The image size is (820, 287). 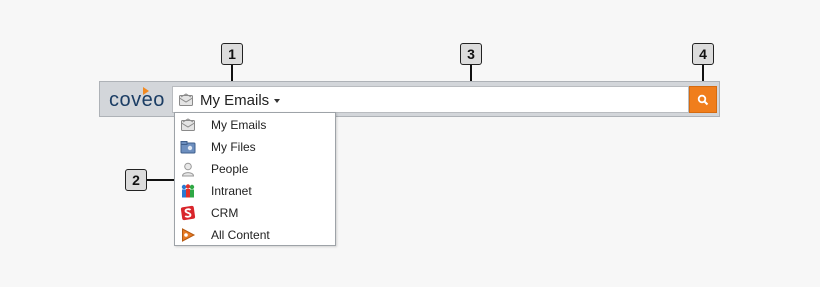 I want to click on crm-icon, so click(x=188, y=213).